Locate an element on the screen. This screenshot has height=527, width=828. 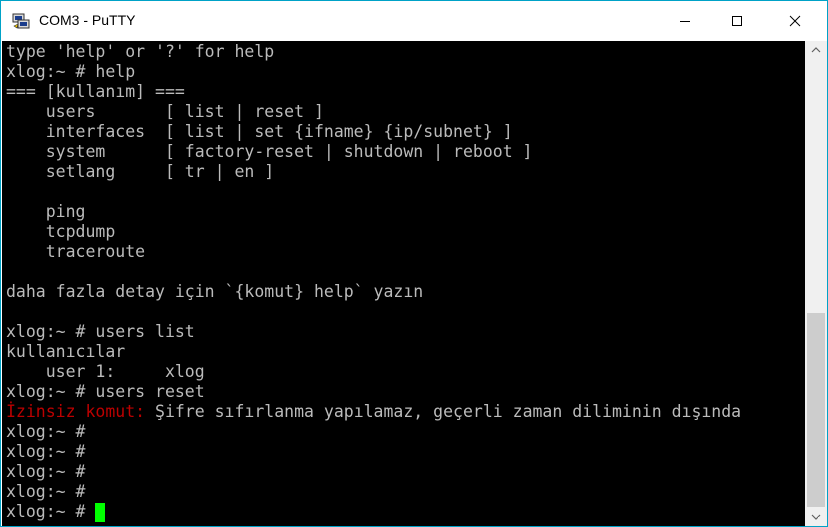
resize-grip is located at coordinates (822, 521).